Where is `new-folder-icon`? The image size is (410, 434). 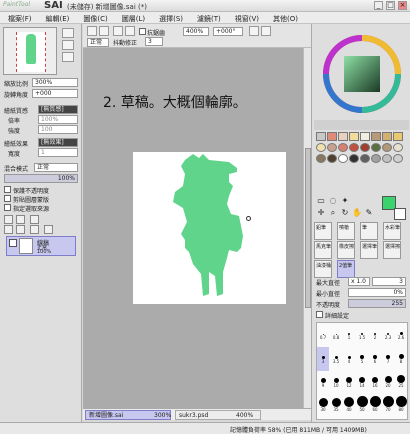 new-folder-icon is located at coordinates (34, 219).